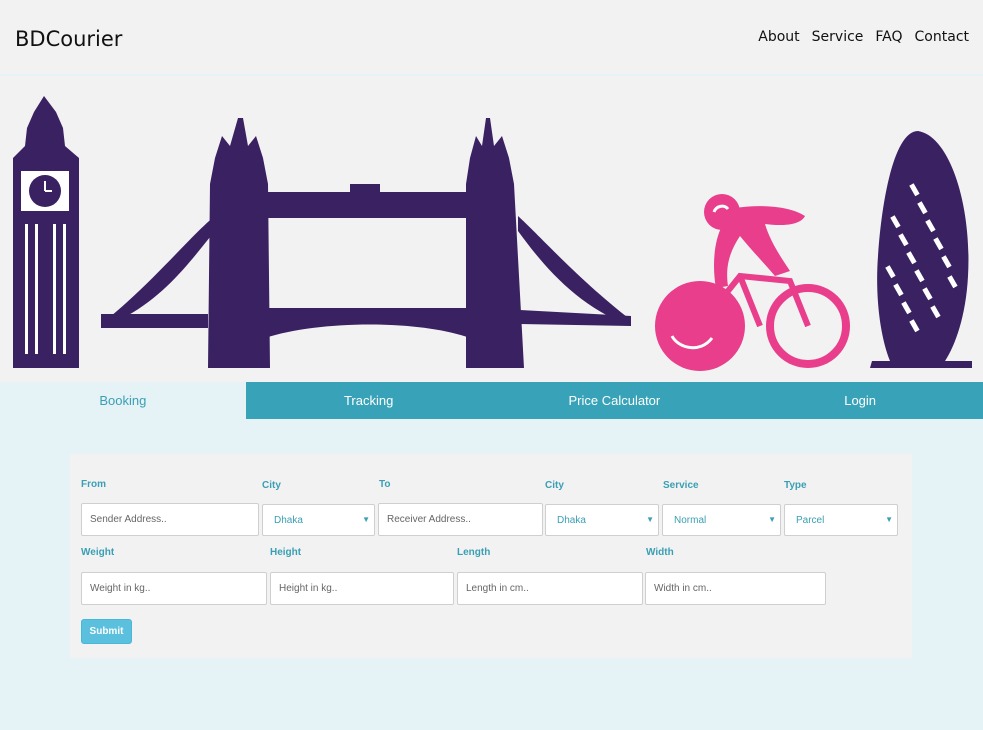 This screenshot has height=730, width=983. I want to click on big-ben-icon, so click(46, 232).